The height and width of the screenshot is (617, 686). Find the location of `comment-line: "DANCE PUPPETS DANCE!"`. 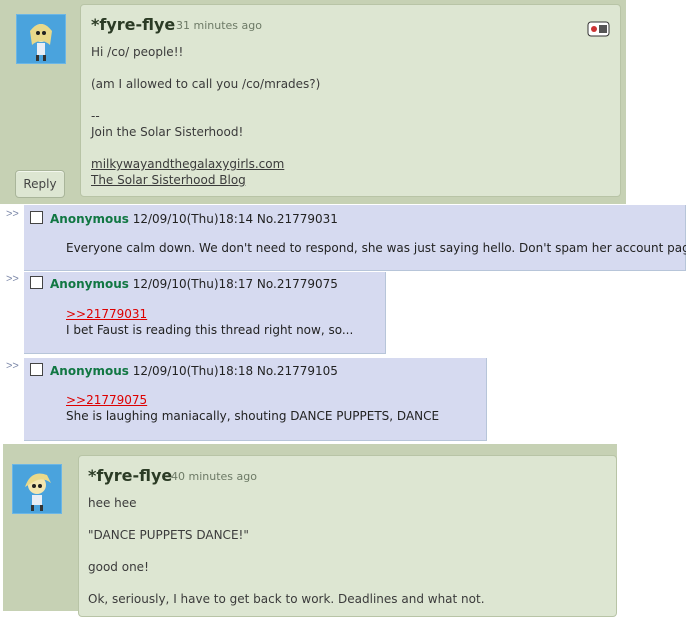

comment-line: "DANCE PUPPETS DANCE!" is located at coordinates (168, 535).